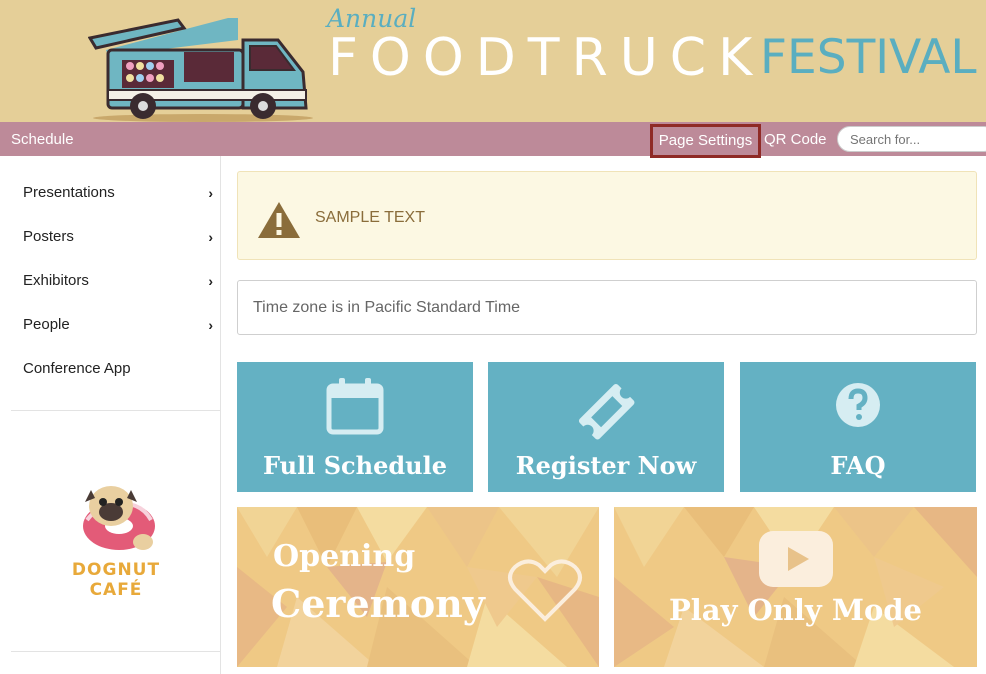 This screenshot has height=674, width=986. What do you see at coordinates (868, 57) in the screenshot?
I see `banner-title-accent: FESTIVAL` at bounding box center [868, 57].